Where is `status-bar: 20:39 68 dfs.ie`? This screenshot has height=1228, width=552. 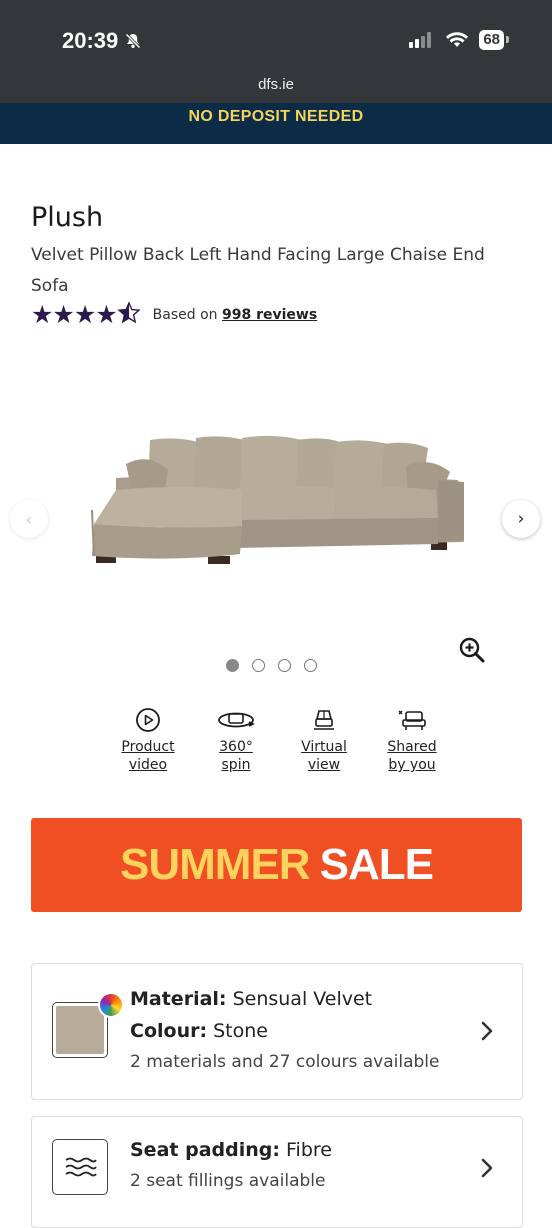
status-bar: 20:39 68 dfs.ie is located at coordinates (276, 51).